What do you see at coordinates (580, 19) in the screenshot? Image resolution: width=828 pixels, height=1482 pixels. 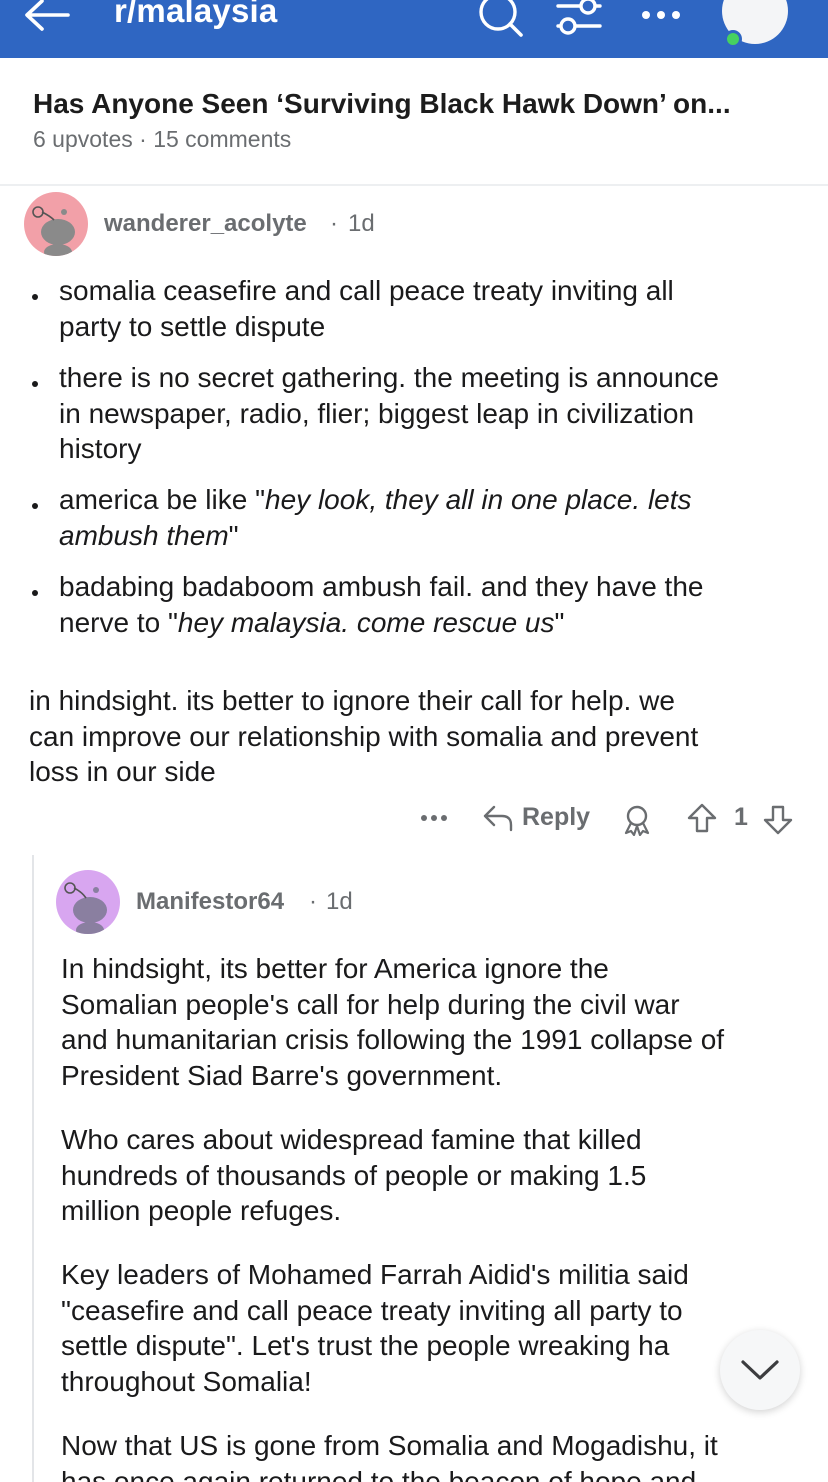 I see `filter-icon` at bounding box center [580, 19].